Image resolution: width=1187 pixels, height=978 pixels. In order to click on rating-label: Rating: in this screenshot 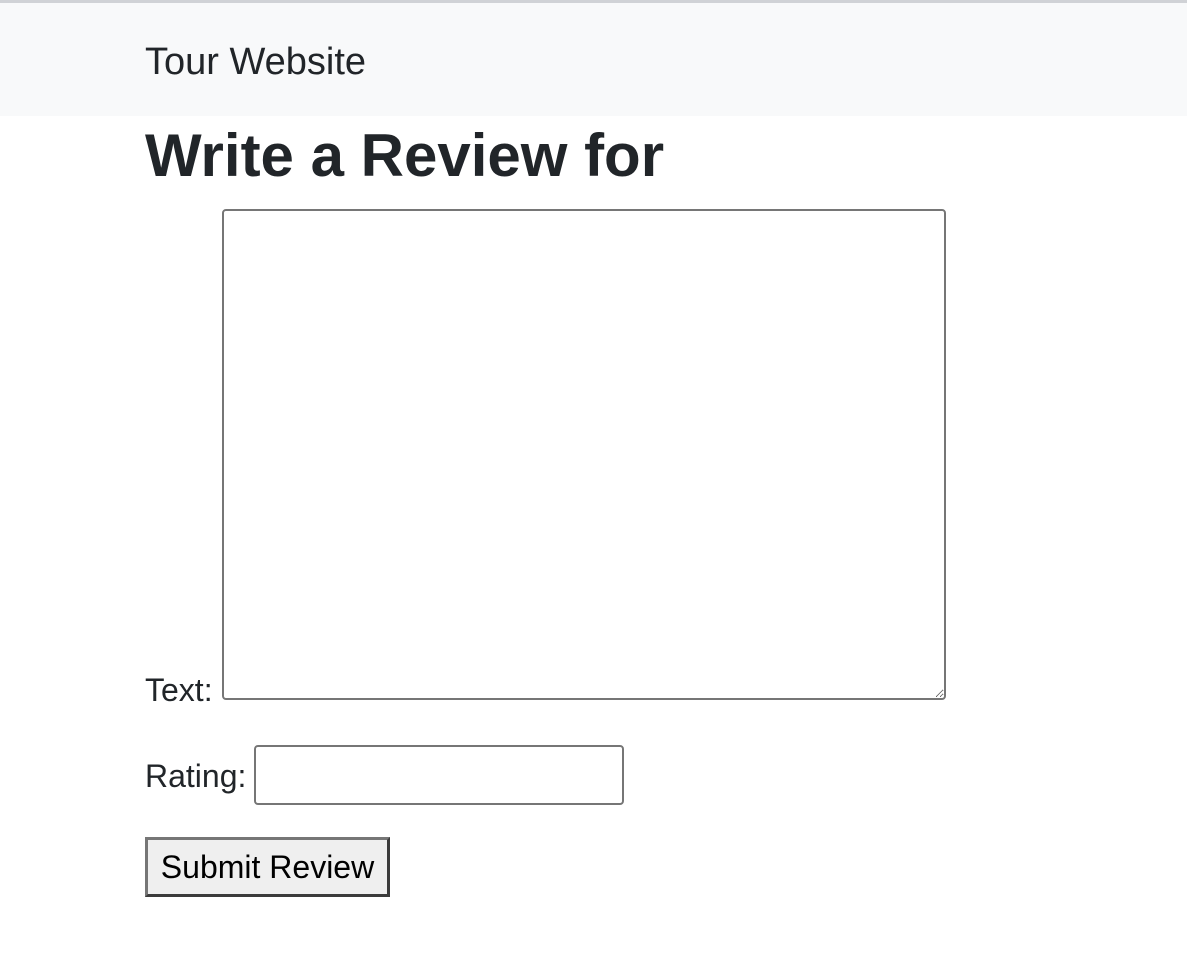, I will do `click(196, 776)`.